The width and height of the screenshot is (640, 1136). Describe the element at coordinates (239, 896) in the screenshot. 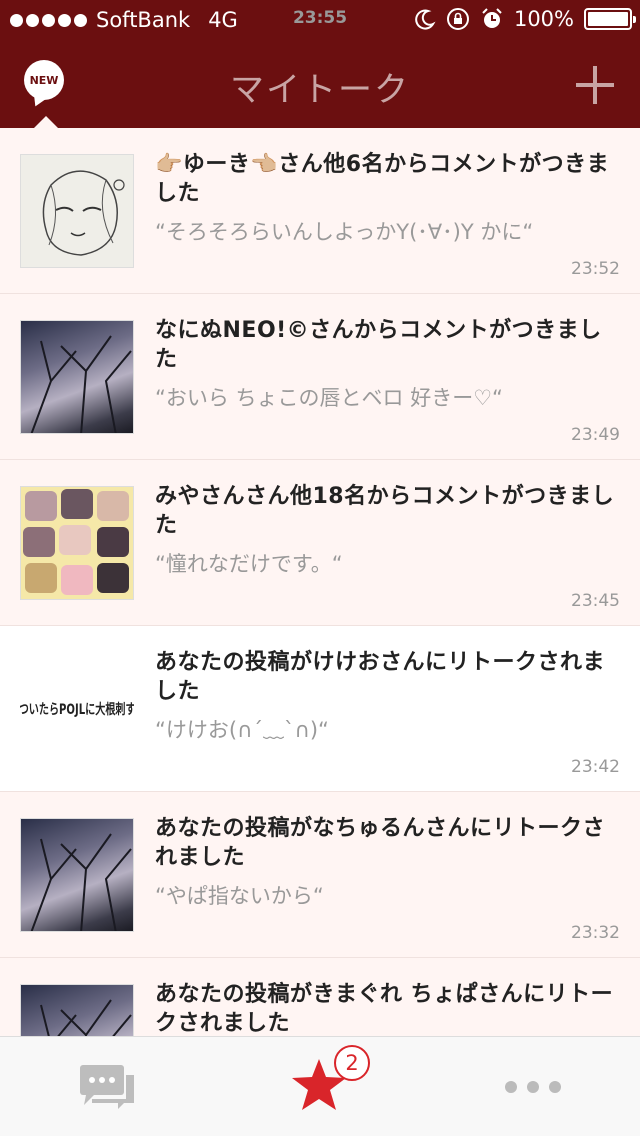

I see `notification-quote: “やぱ指ないから“` at that location.